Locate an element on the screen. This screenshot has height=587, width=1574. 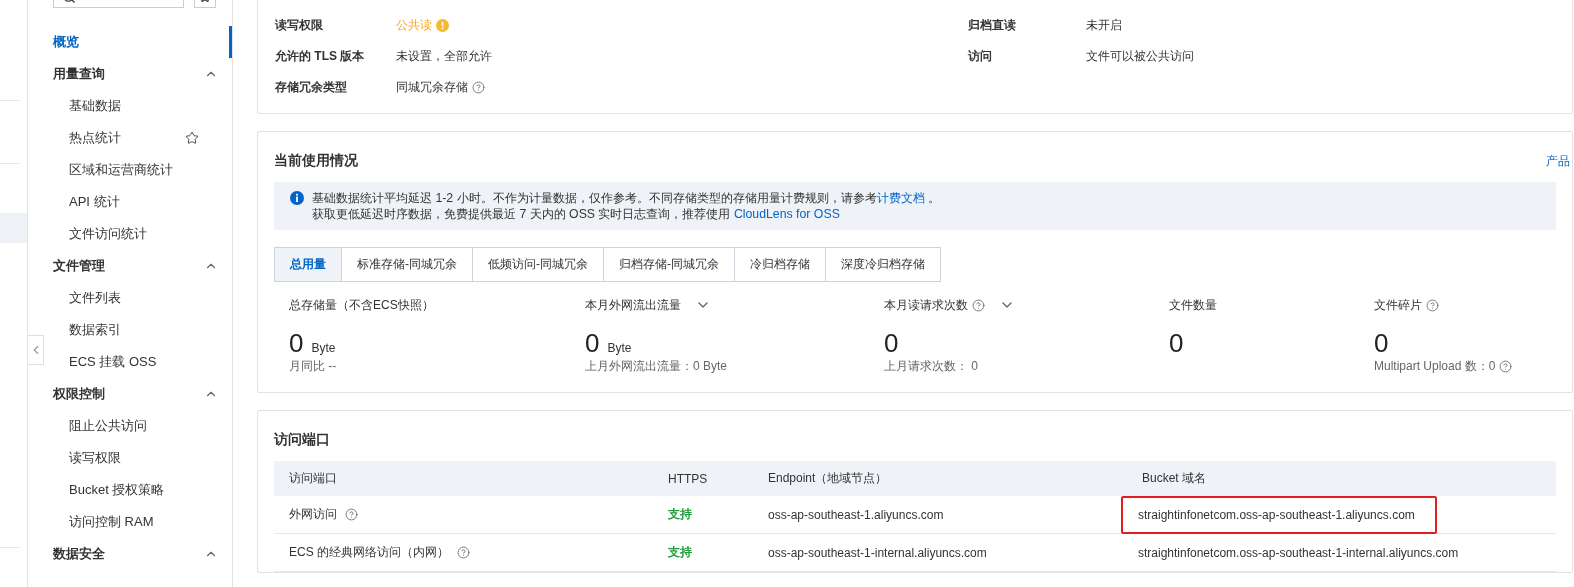
metric-comparison: 月同比 -- is located at coordinates (313, 366).